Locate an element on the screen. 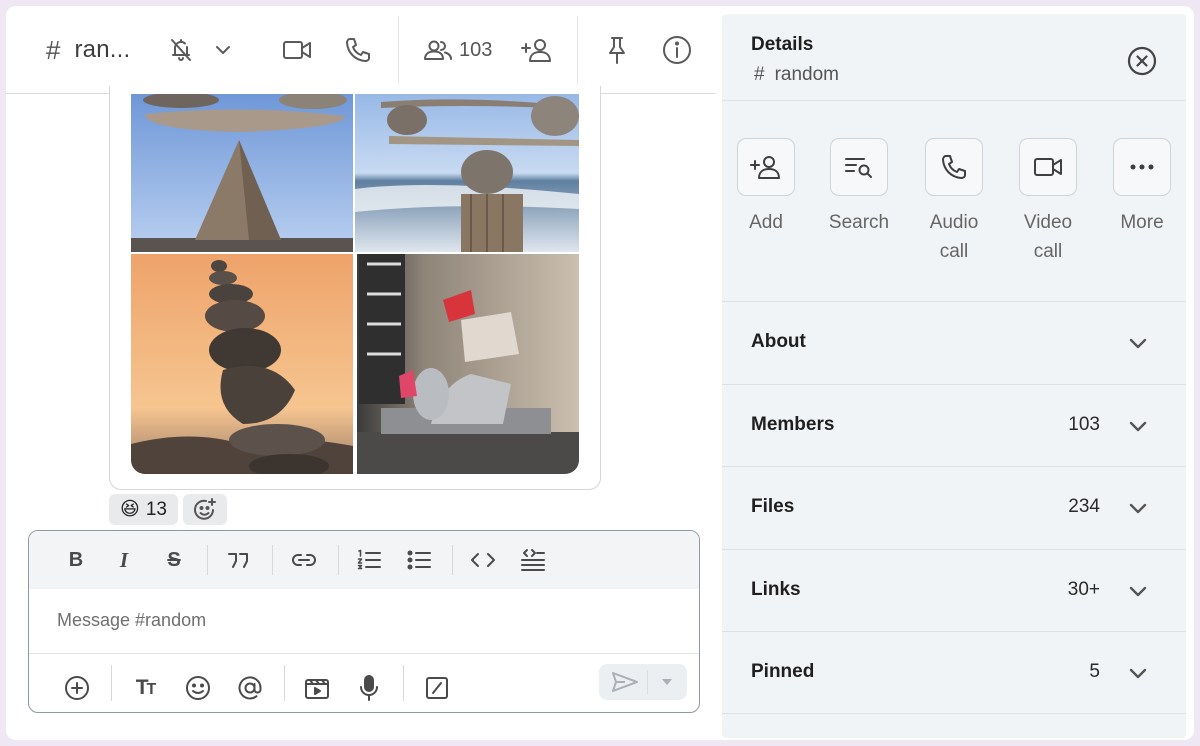 This screenshot has height=746, width=1200. section-label: Files is located at coordinates (773, 506).